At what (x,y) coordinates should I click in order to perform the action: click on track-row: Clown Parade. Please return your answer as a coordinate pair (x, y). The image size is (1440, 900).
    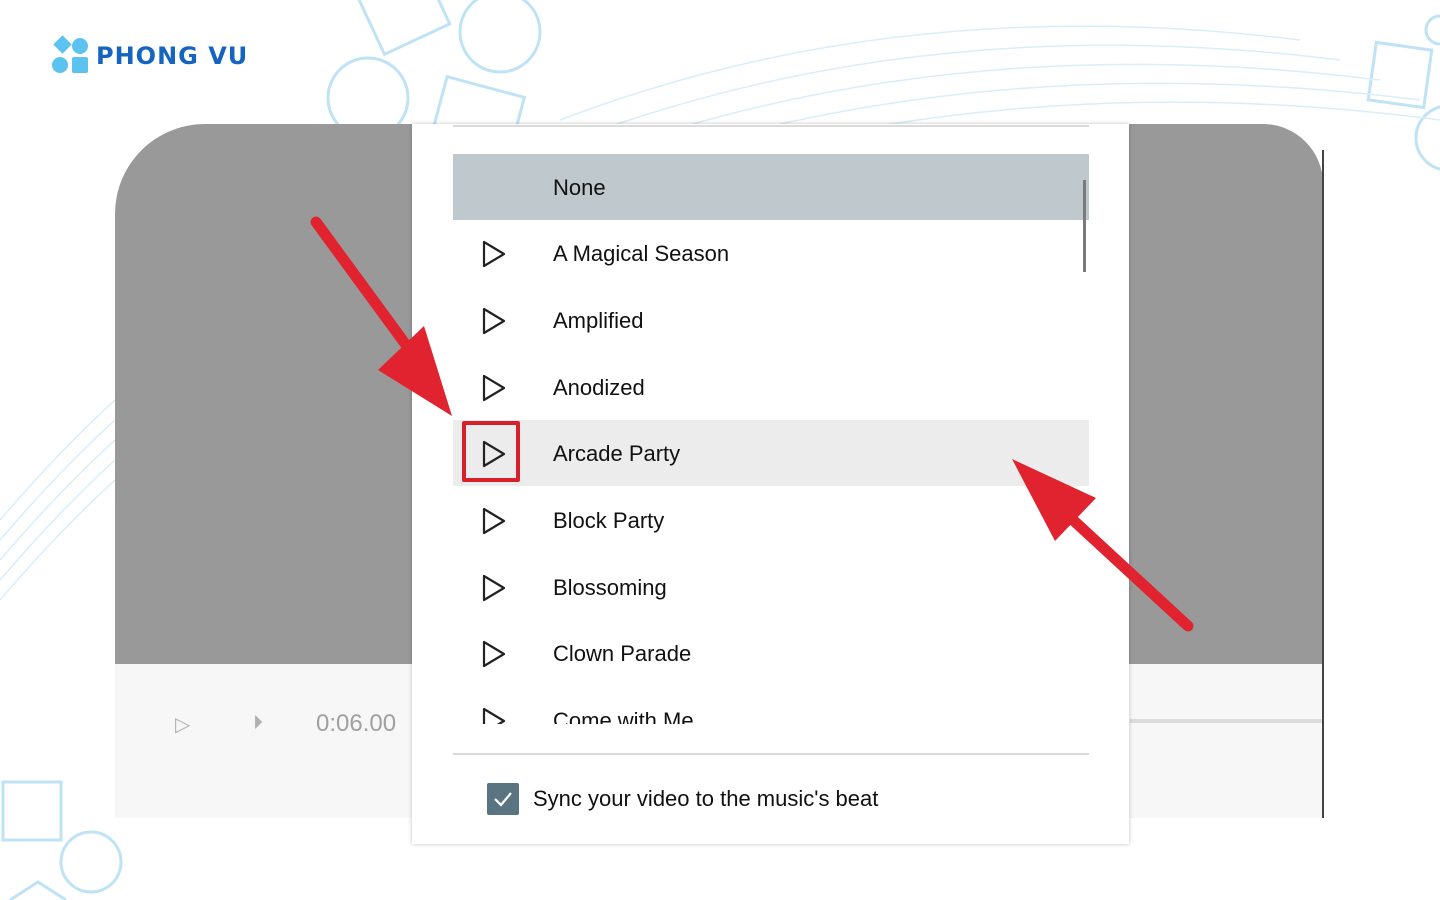
    Looking at the image, I should click on (771, 653).